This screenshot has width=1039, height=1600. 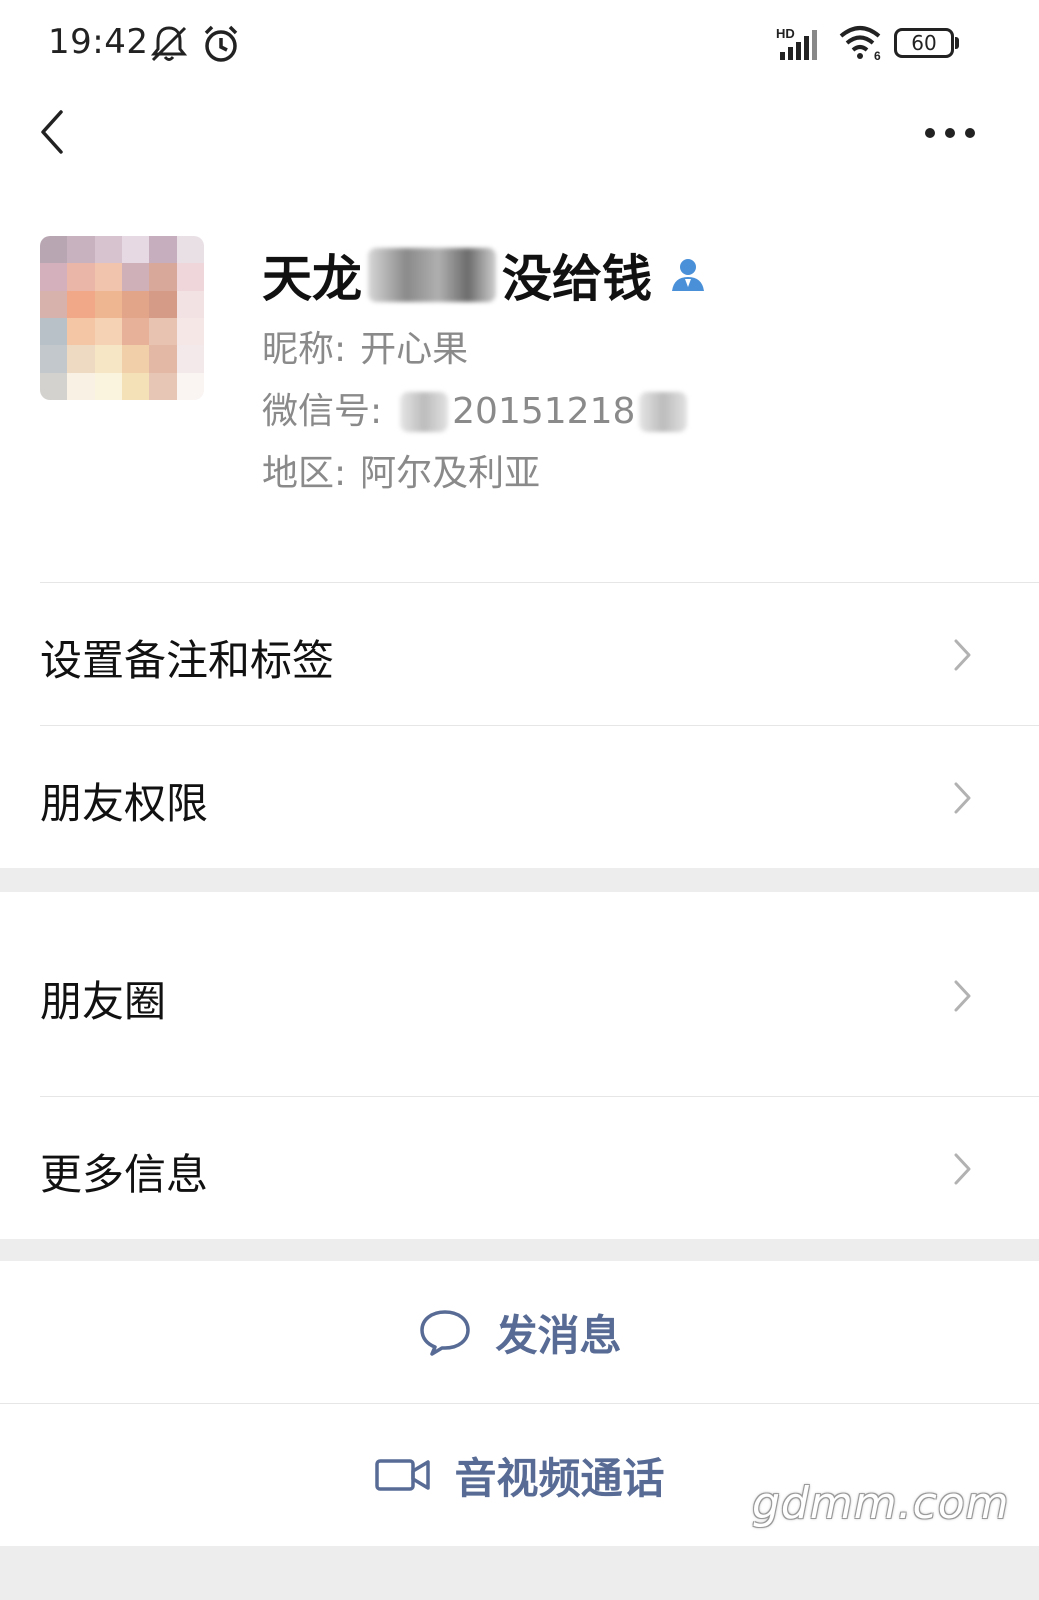 I want to click on more-button, so click(x=950, y=133).